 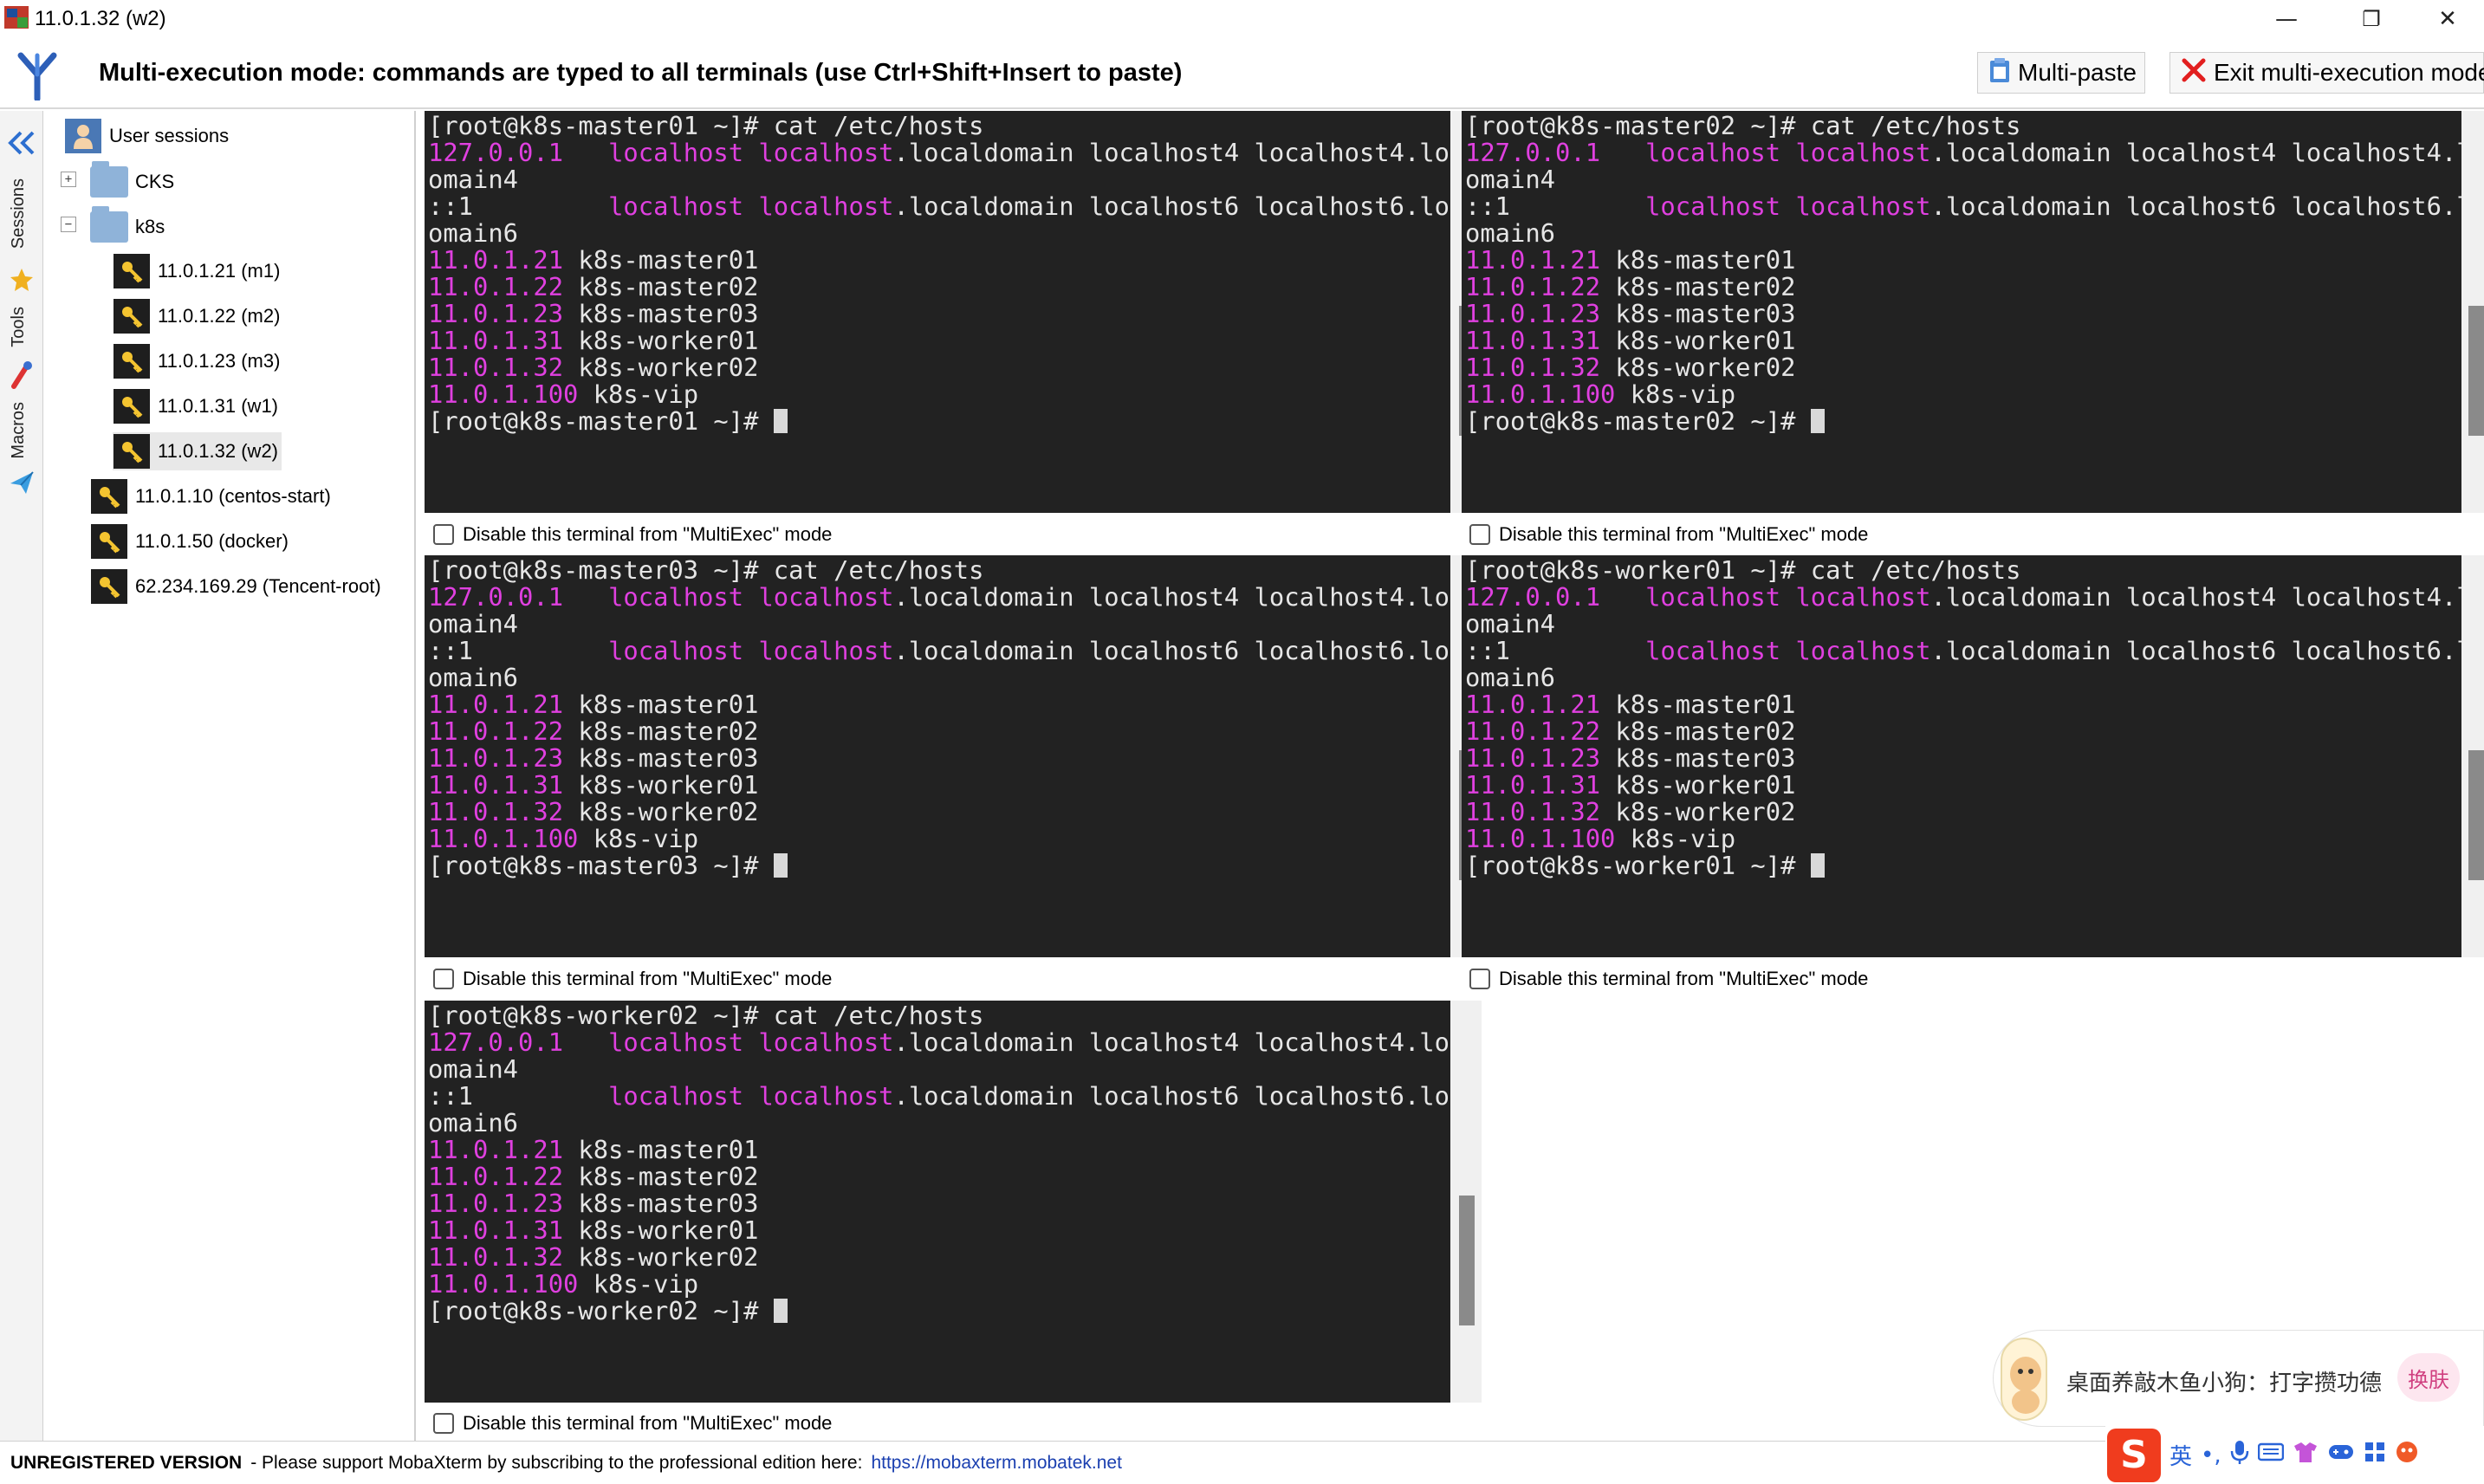 What do you see at coordinates (2270, 1455) in the screenshot?
I see `keyboard-icon` at bounding box center [2270, 1455].